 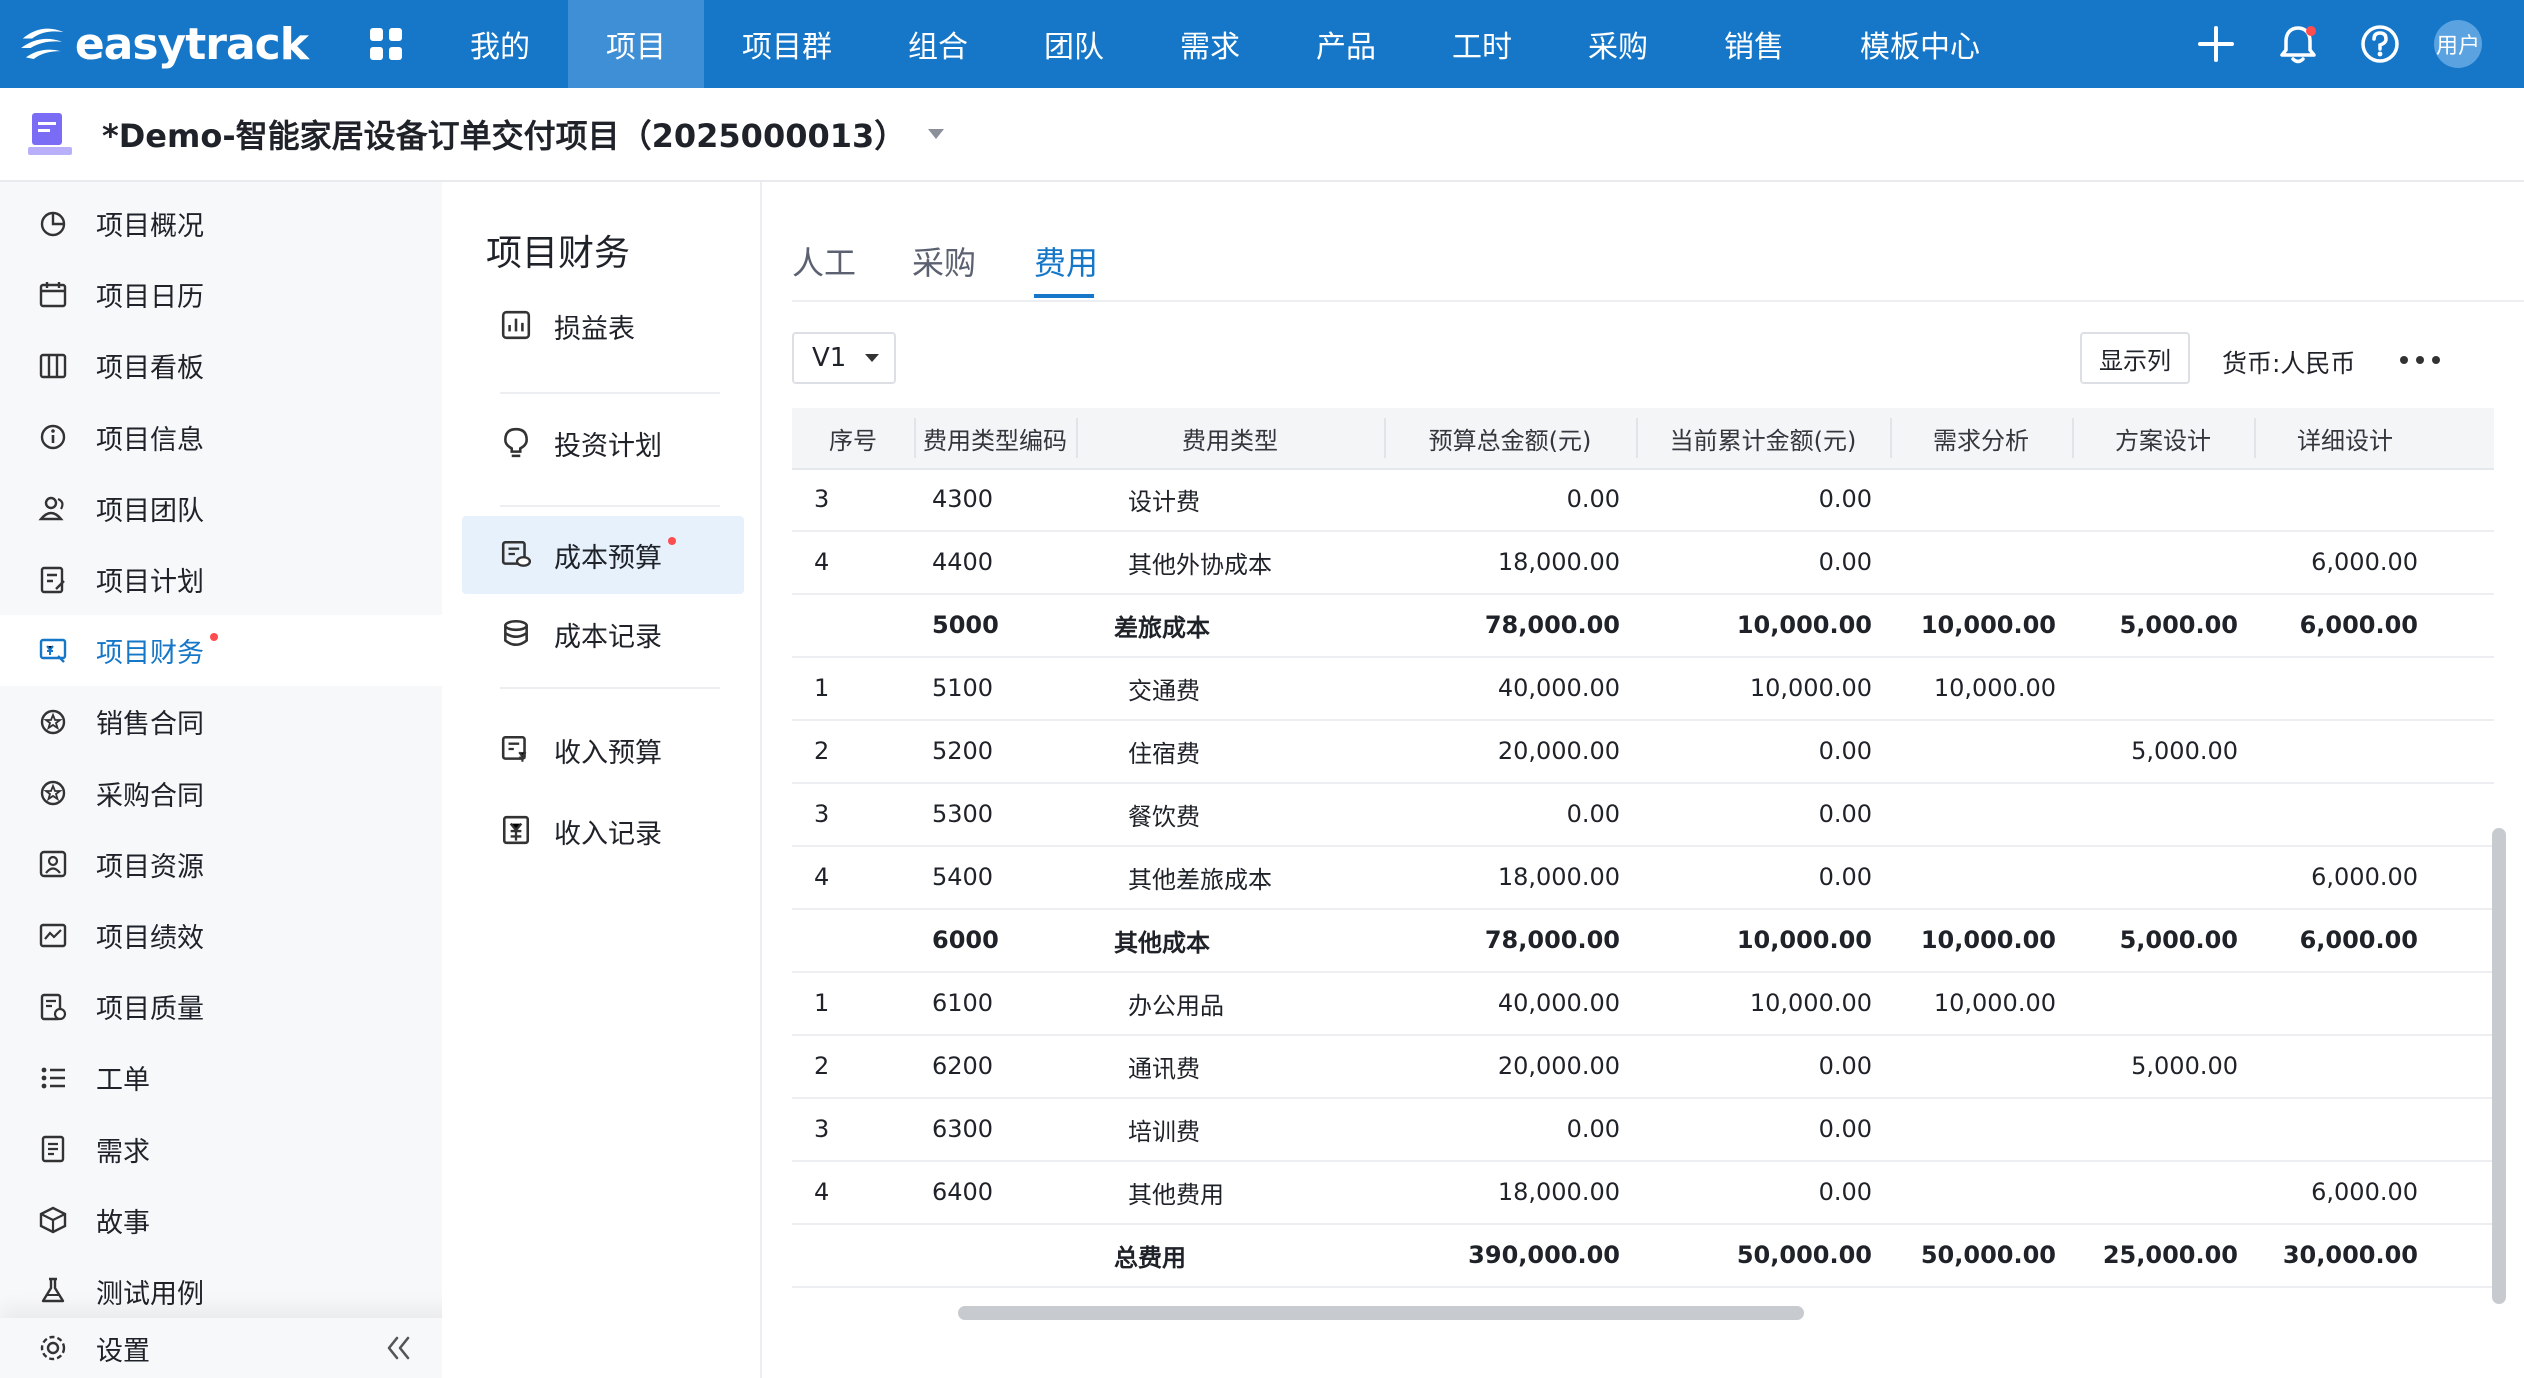 What do you see at coordinates (965, 940) in the screenshot?
I see `cell-code: 6000` at bounding box center [965, 940].